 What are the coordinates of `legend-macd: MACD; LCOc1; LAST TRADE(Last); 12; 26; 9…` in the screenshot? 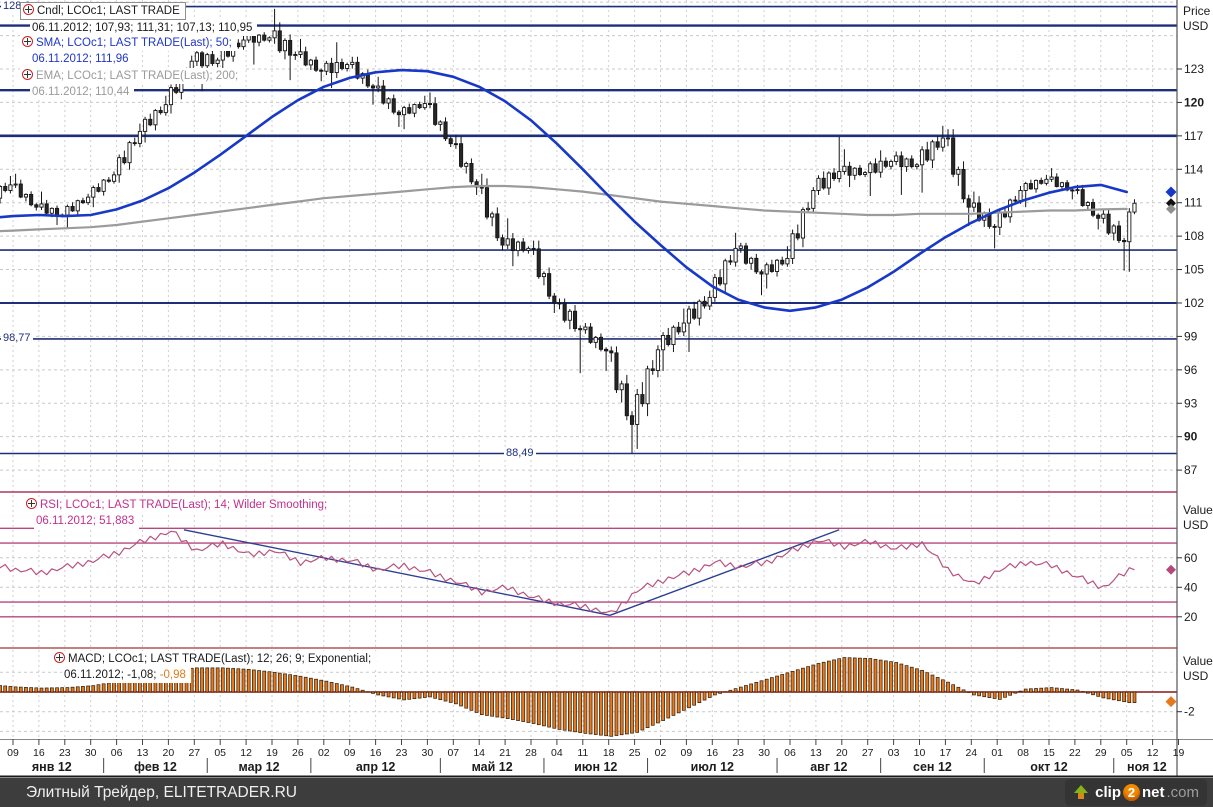 It's located at (214, 667).